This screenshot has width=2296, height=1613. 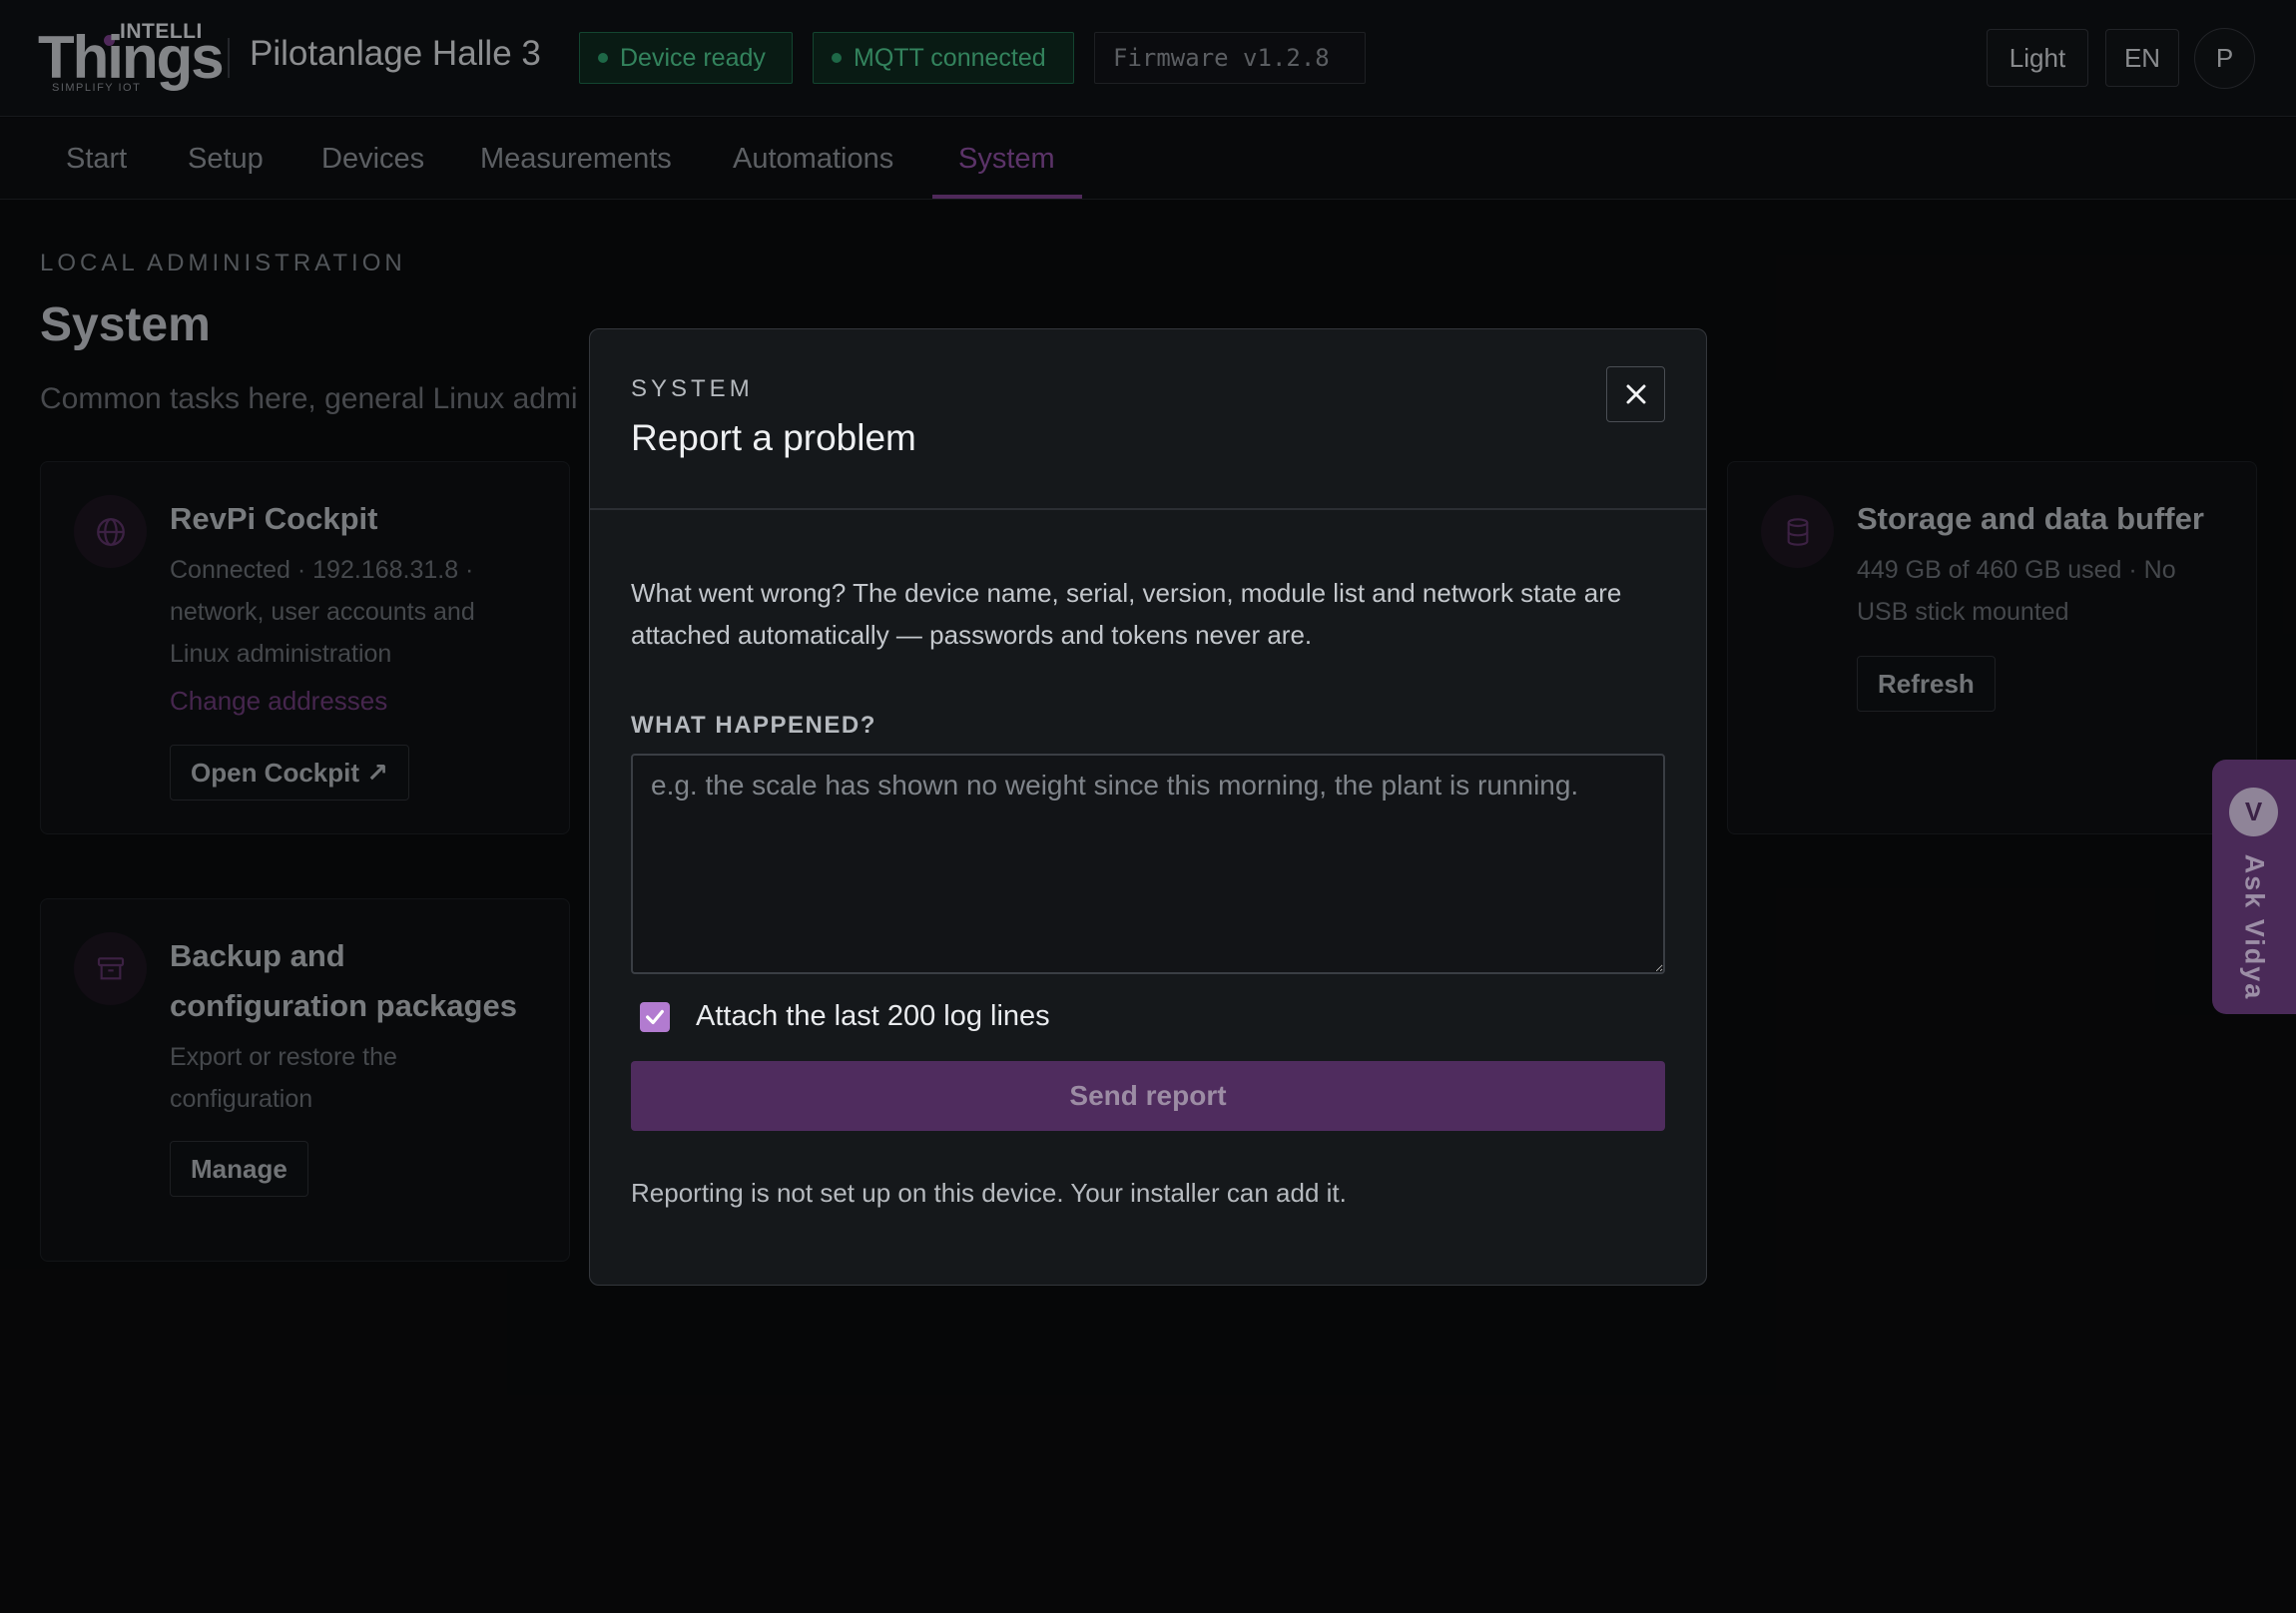 I want to click on checkmark-icon, so click(x=655, y=1016).